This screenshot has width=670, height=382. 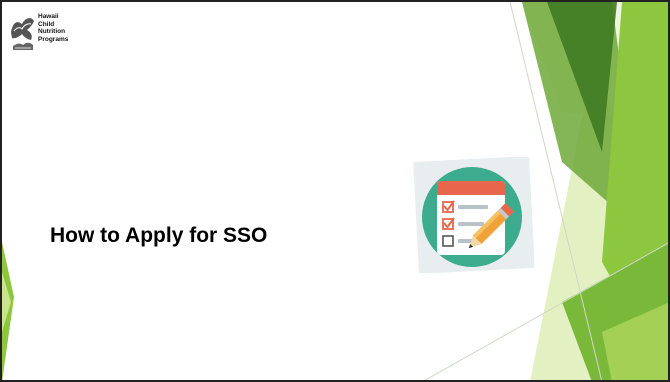 What do you see at coordinates (471, 192) in the screenshot?
I see `clipboard-header-base` at bounding box center [471, 192].